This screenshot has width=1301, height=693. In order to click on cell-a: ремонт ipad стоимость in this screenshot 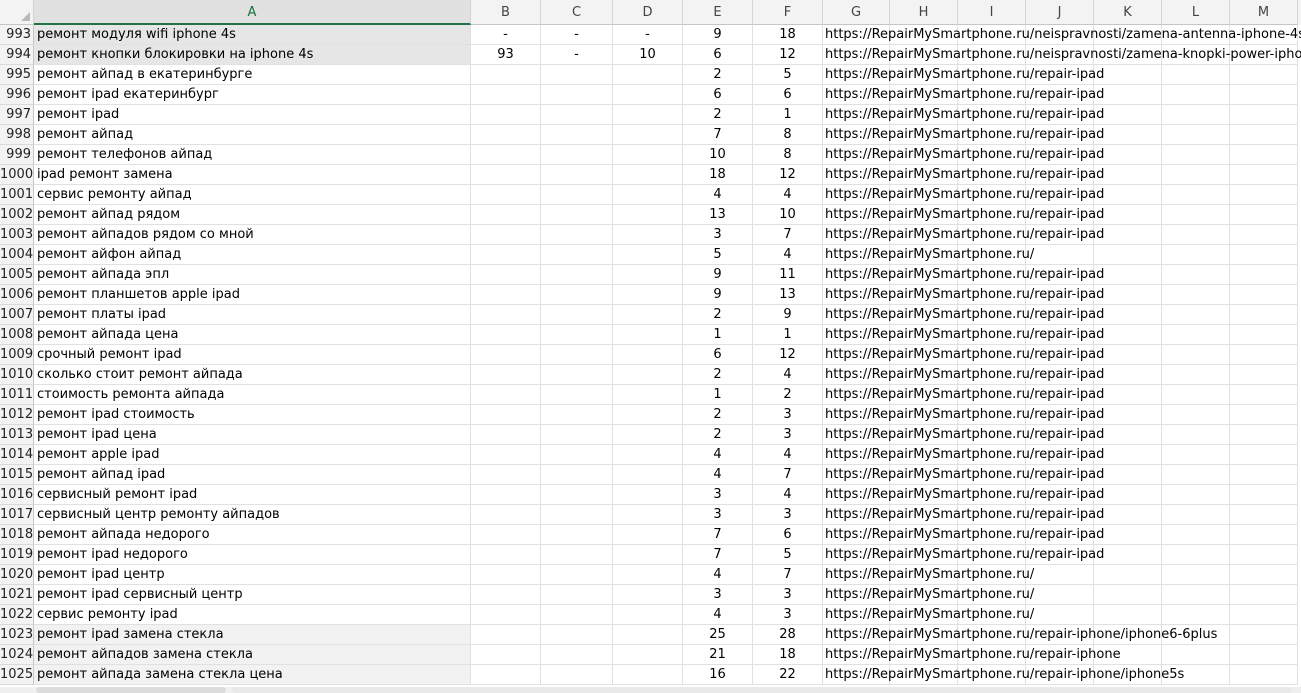, I will do `click(252, 415)`.